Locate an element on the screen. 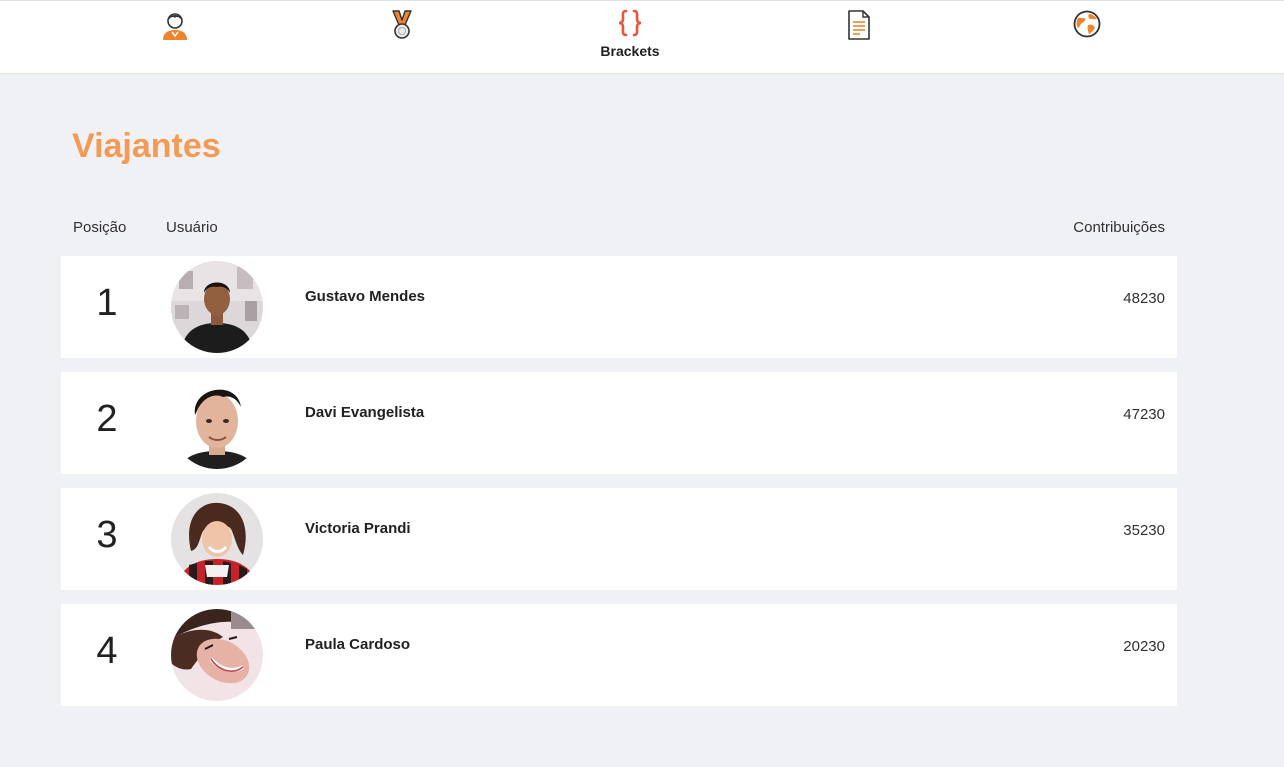 Image resolution: width=1284 pixels, height=767 pixels. contribution-count: 47230 is located at coordinates (1144, 414).